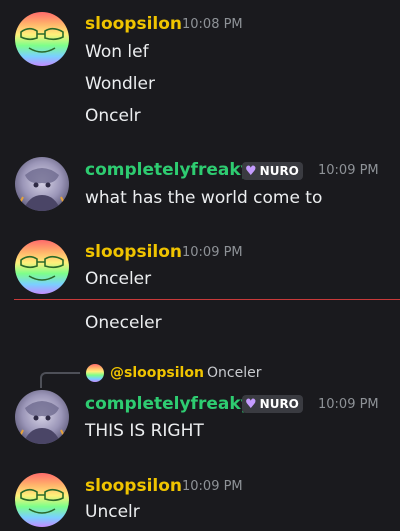 This screenshot has width=400, height=531. Describe the element at coordinates (212, 24) in the screenshot. I see `timestamp: 10:08 PM` at that location.